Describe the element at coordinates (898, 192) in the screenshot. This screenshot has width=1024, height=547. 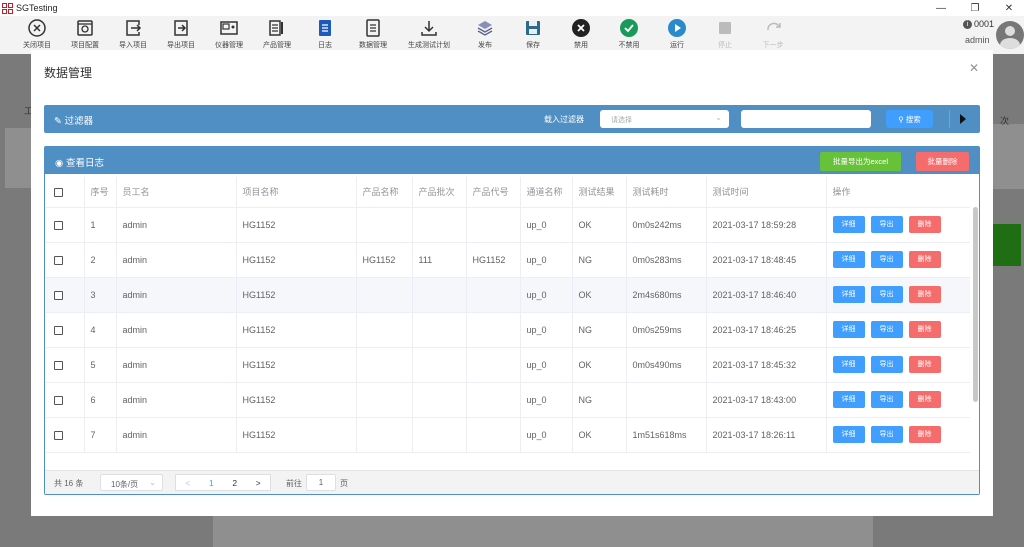
I see `col-header: 操作` at that location.